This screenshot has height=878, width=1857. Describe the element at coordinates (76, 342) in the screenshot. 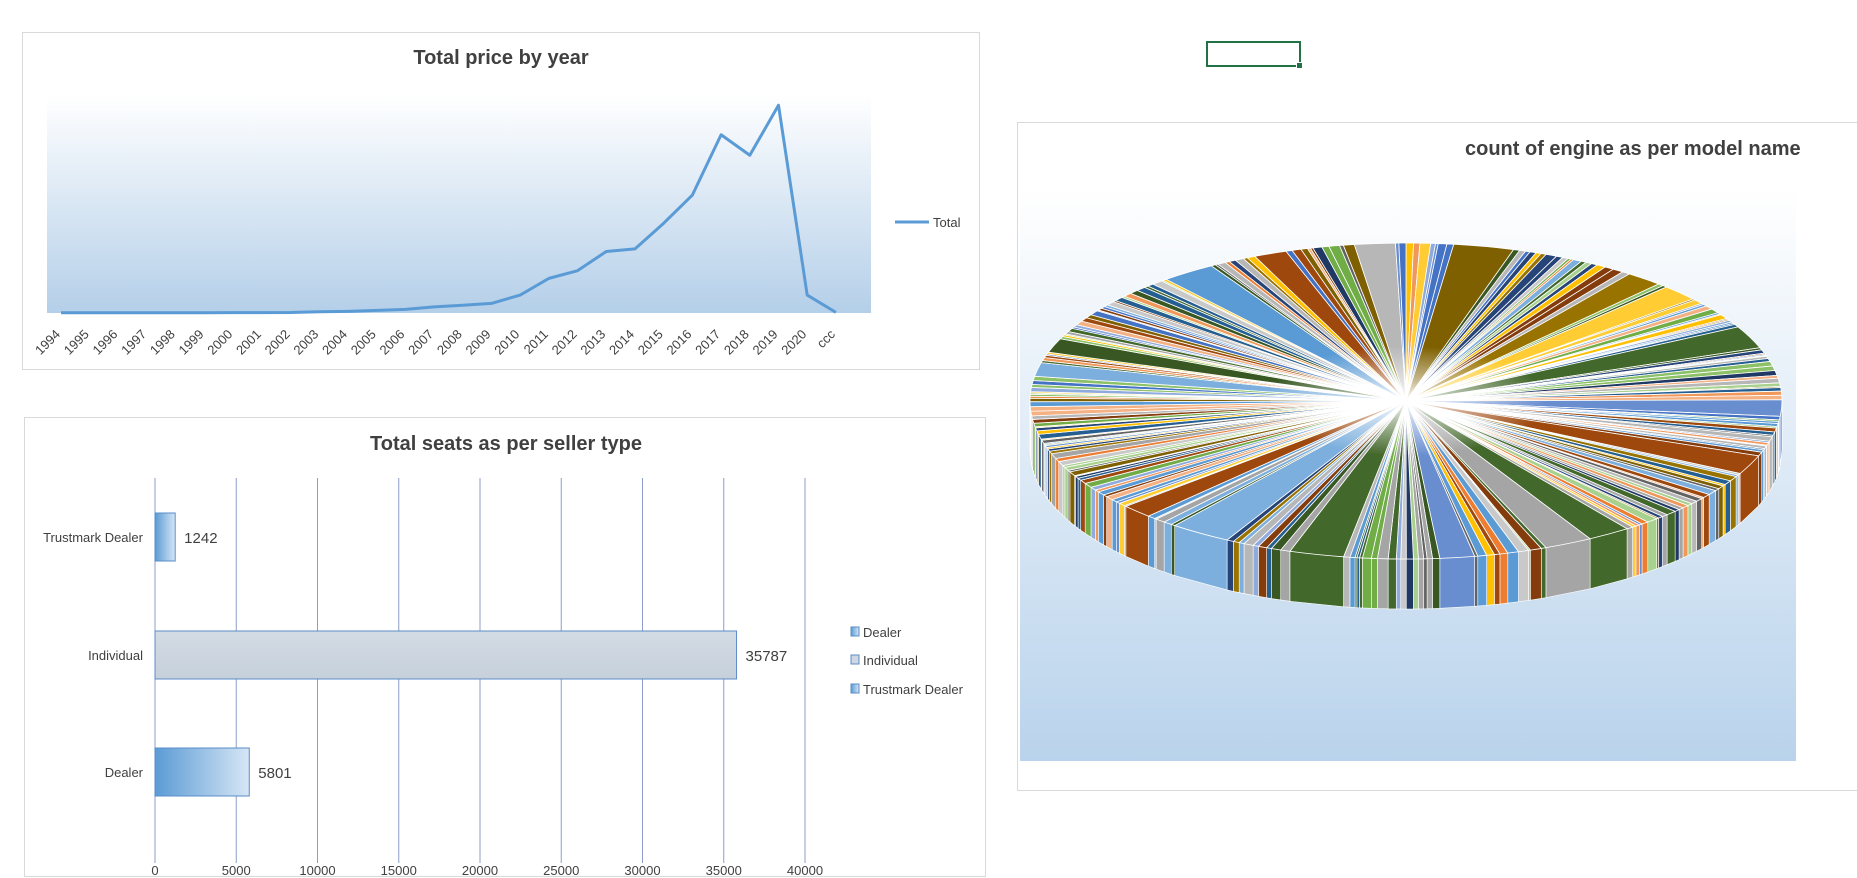

I see `x-tick-label: 1995` at that location.